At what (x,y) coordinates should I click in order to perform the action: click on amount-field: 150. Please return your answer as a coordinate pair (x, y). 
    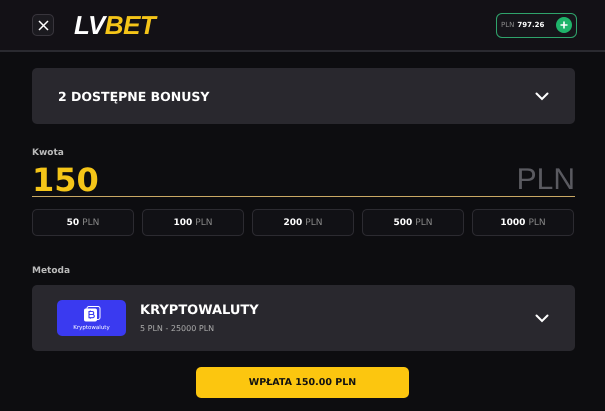
    Looking at the image, I should click on (132, 179).